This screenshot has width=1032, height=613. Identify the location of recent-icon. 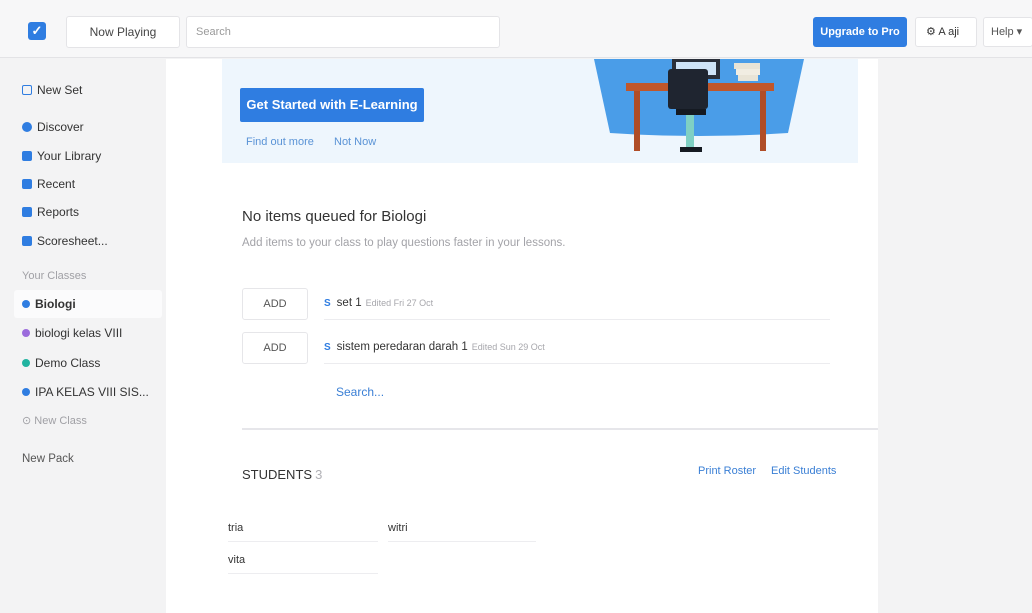
(27, 184).